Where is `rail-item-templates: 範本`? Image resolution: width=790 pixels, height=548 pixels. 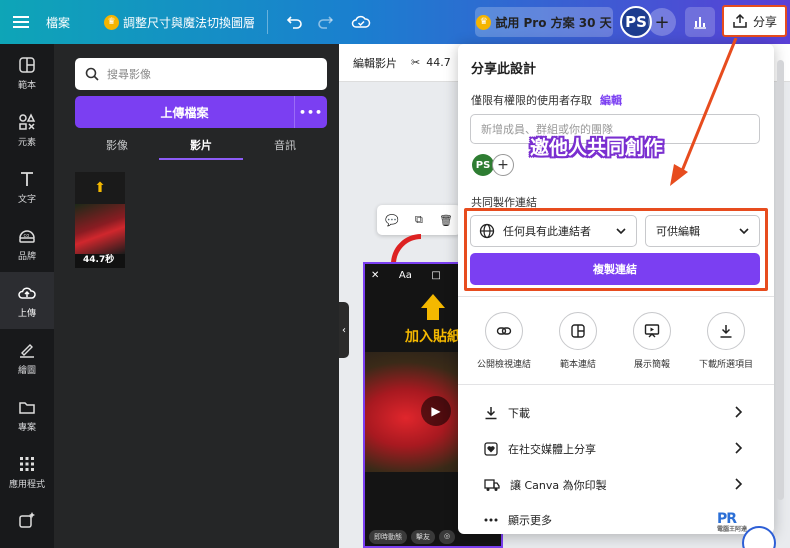 rail-item-templates: 範本 is located at coordinates (27, 72).